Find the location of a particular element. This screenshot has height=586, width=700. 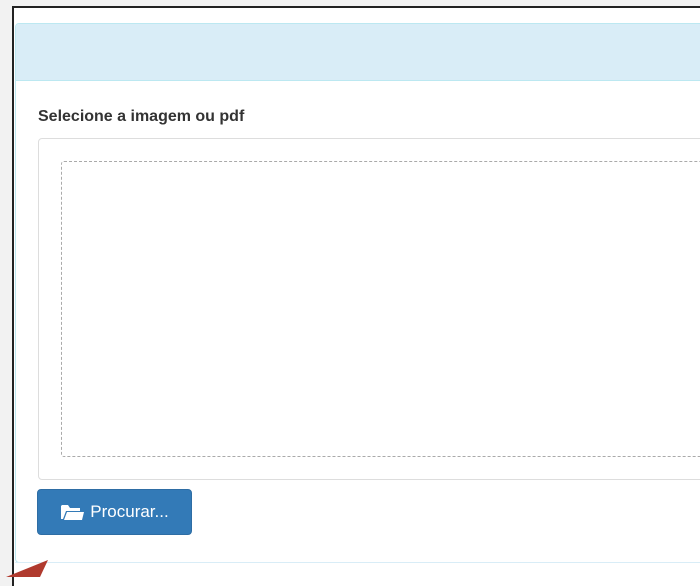

panel-heading is located at coordinates (358, 52).